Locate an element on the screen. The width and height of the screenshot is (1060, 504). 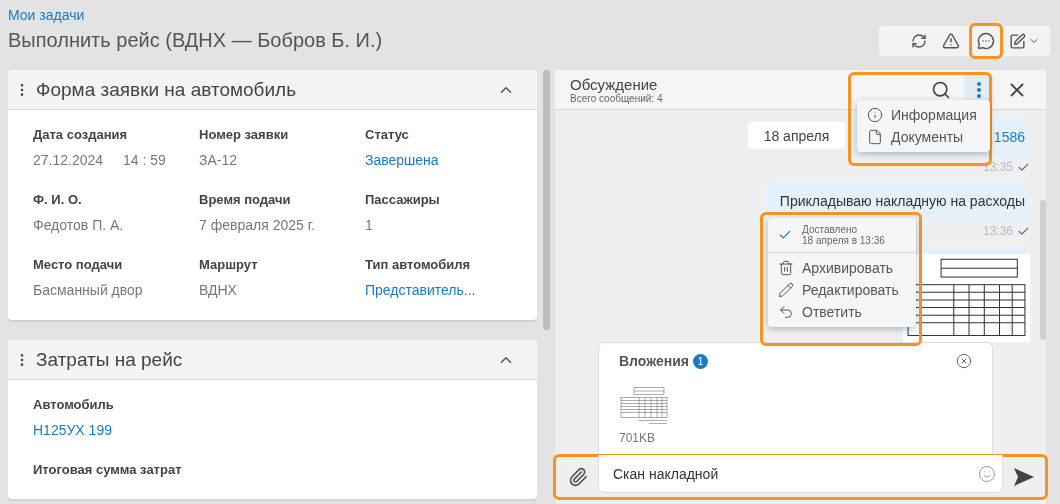
field-value: 27.12.2024 is located at coordinates (68, 160).